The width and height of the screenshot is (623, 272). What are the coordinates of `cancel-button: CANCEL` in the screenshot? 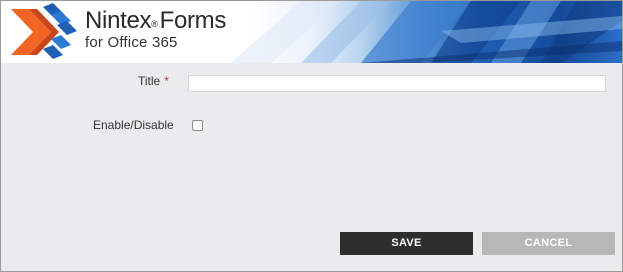 It's located at (548, 243).